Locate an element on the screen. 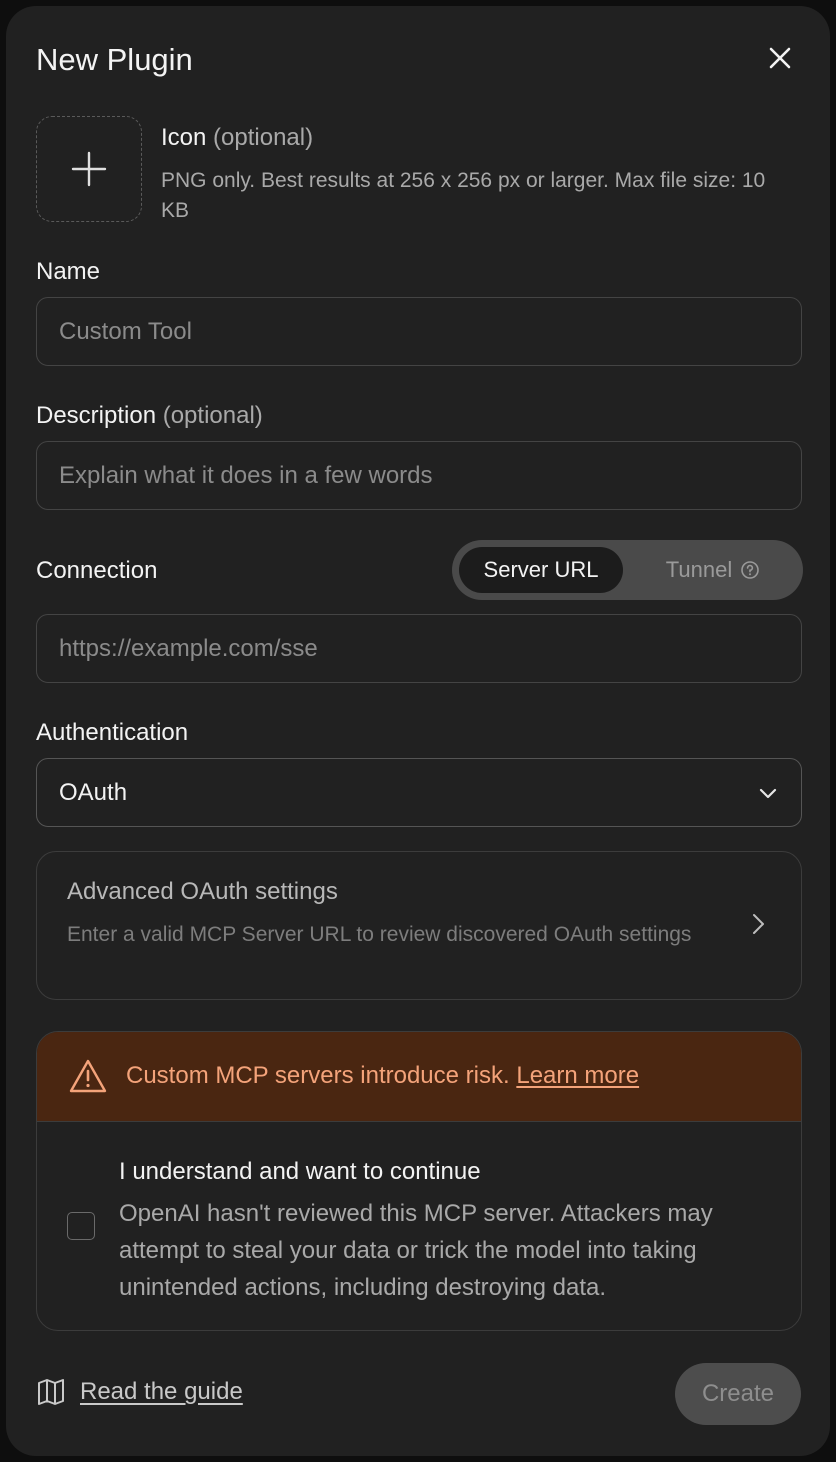  close-icon is located at coordinates (780, 58).